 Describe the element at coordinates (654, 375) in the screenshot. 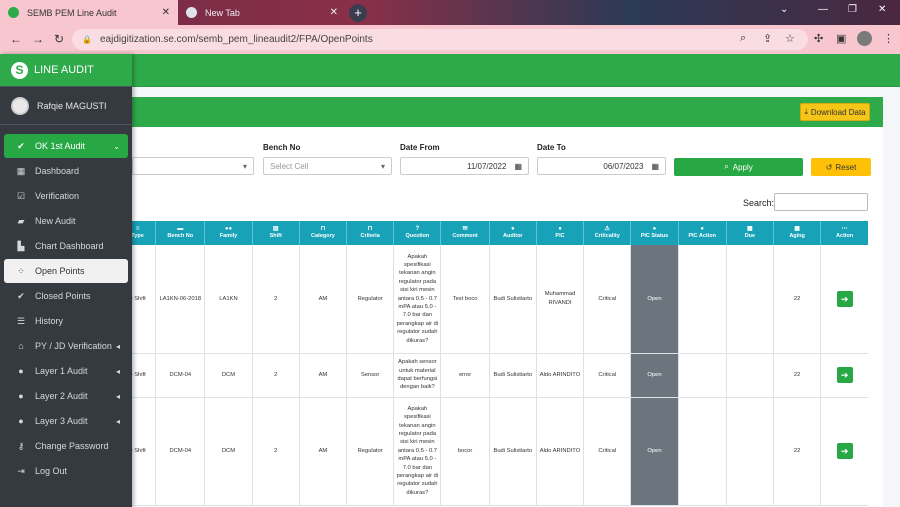

I see `cell-pic-status: Open` at that location.